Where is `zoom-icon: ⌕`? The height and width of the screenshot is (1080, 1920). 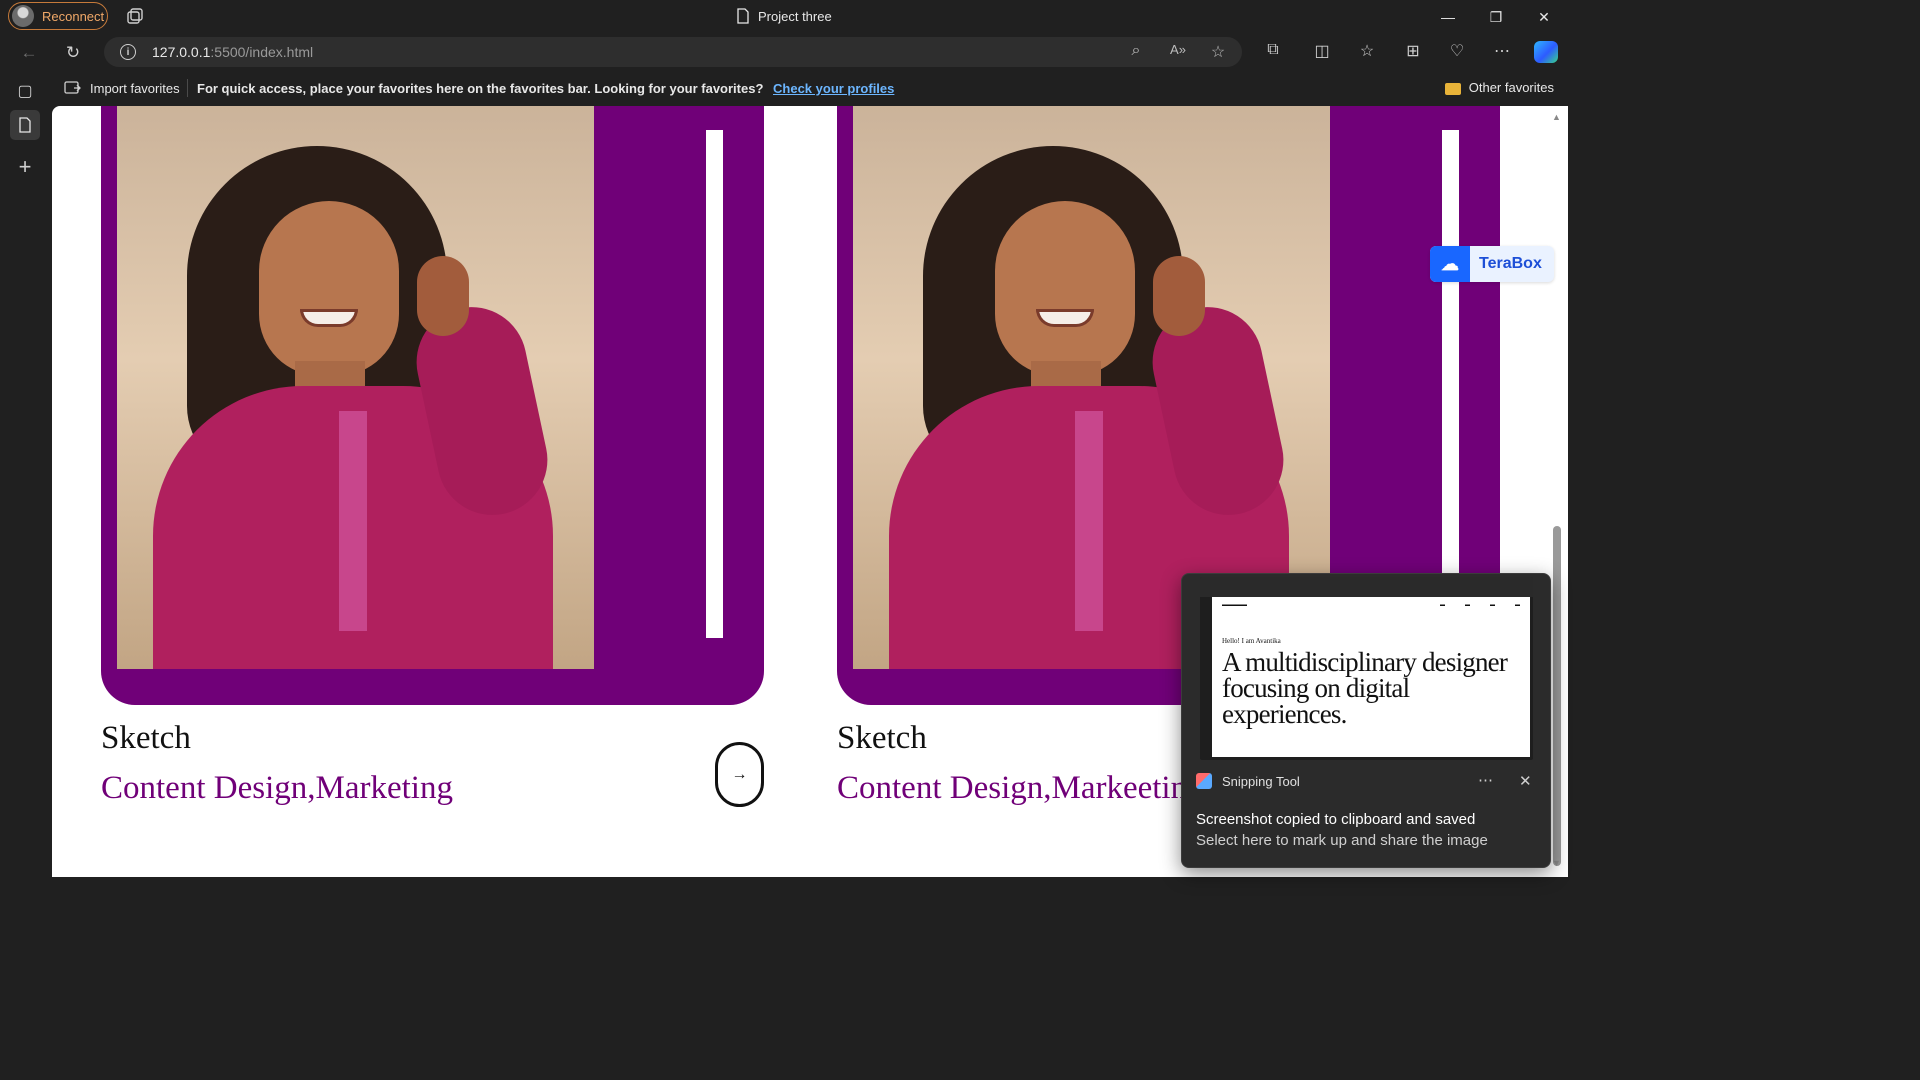
zoom-icon: ⌕ is located at coordinates (1136, 52).